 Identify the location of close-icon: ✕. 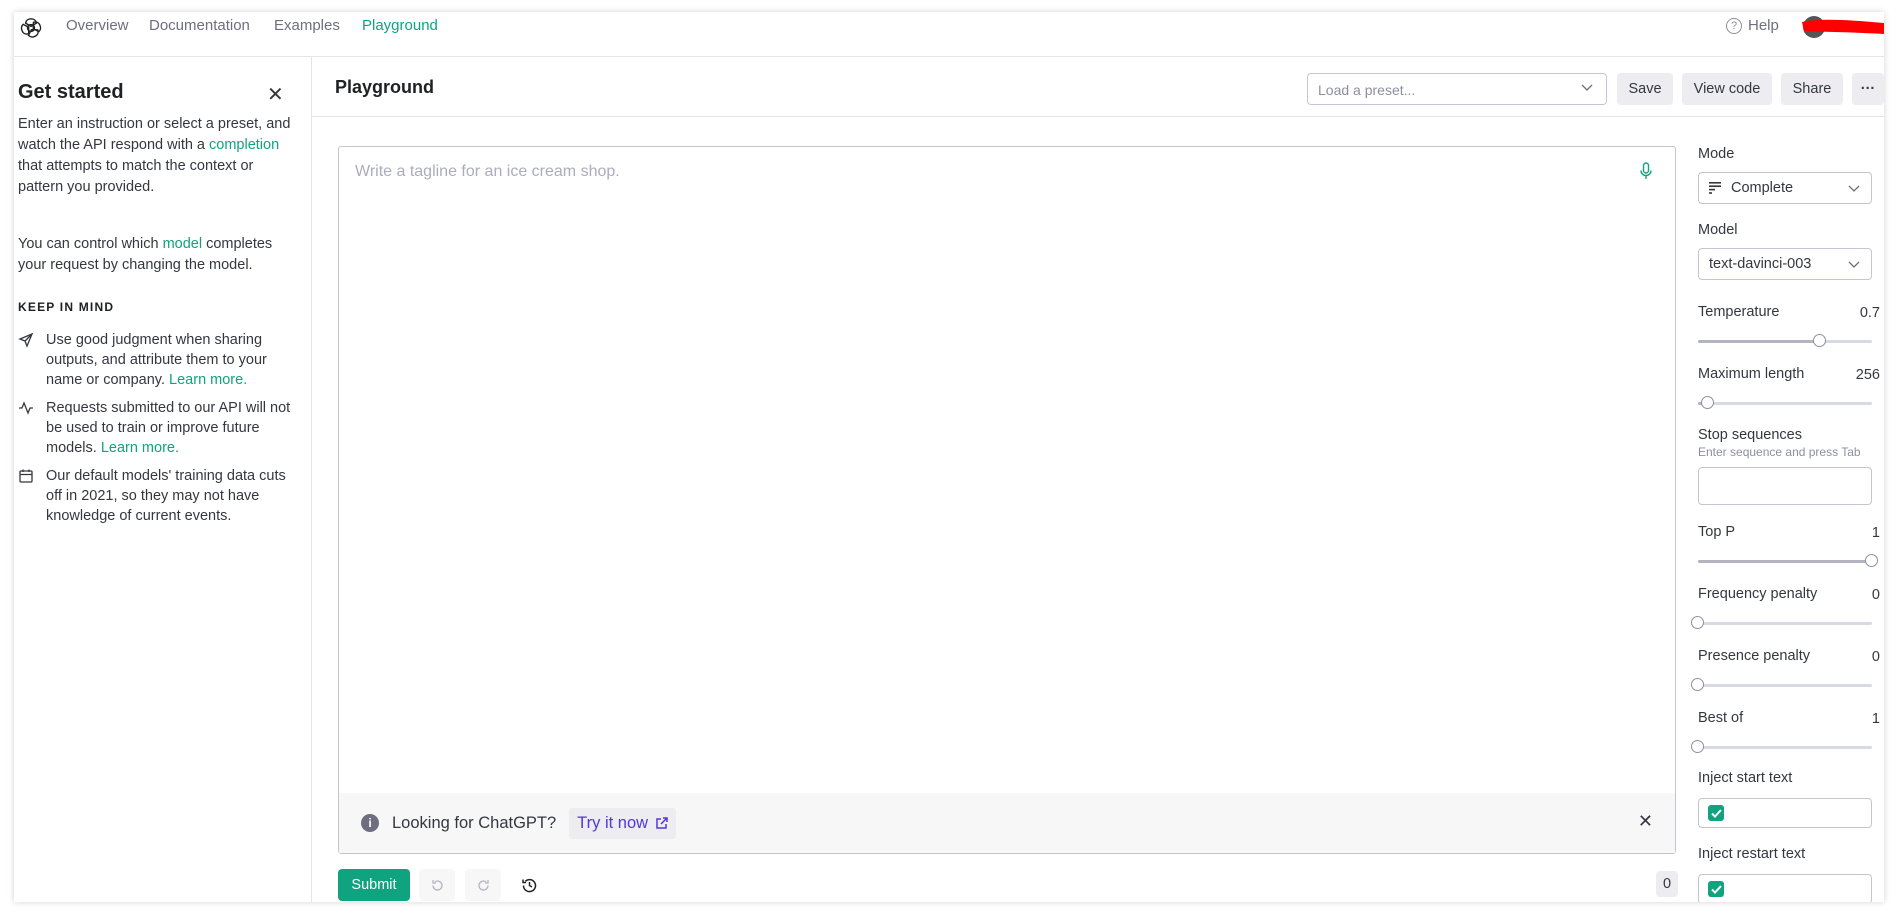
(275, 94).